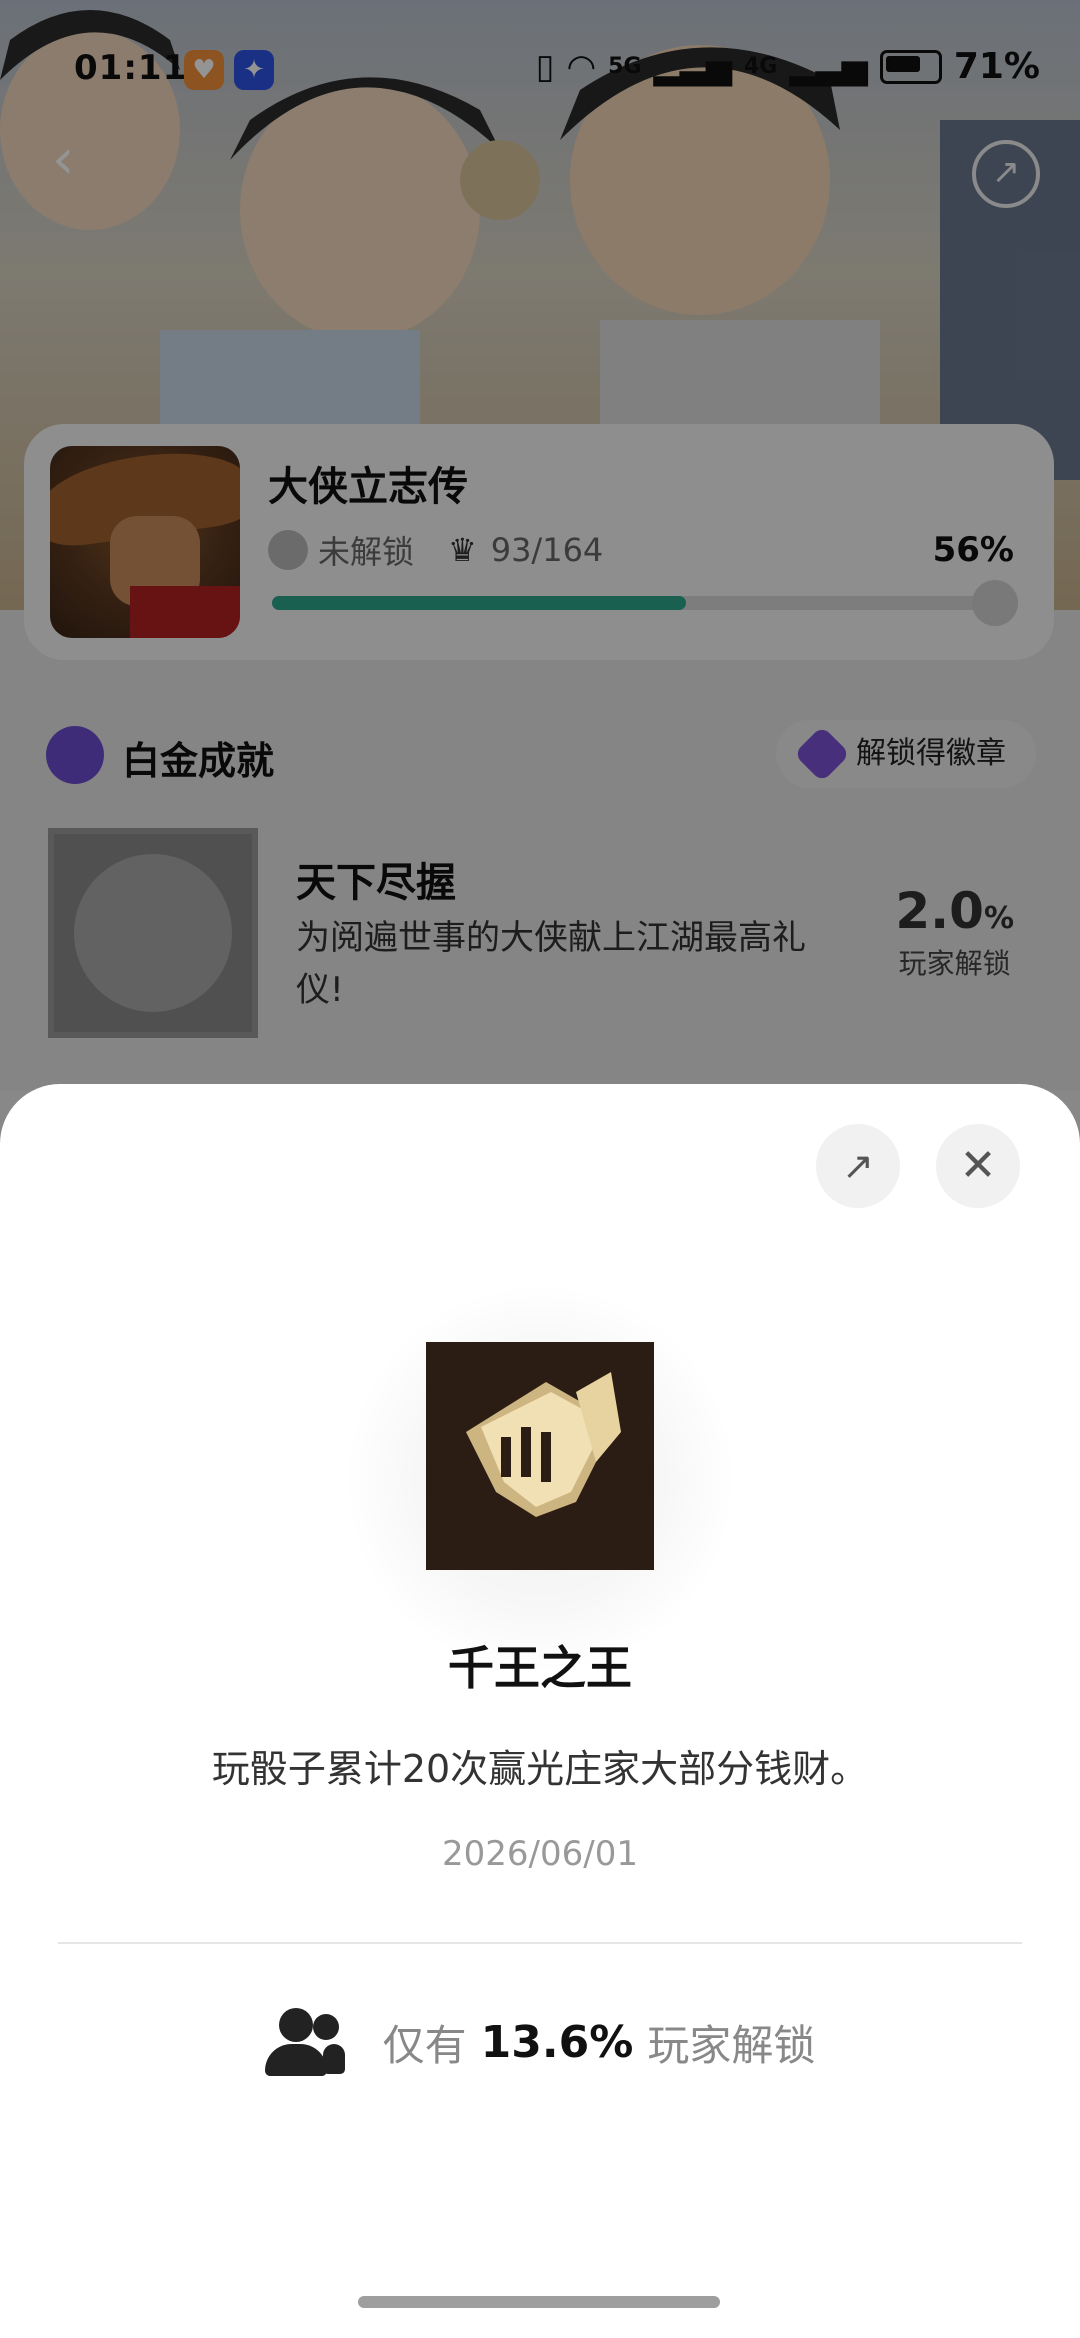  What do you see at coordinates (543, 1444) in the screenshot?
I see `cards-icon` at bounding box center [543, 1444].